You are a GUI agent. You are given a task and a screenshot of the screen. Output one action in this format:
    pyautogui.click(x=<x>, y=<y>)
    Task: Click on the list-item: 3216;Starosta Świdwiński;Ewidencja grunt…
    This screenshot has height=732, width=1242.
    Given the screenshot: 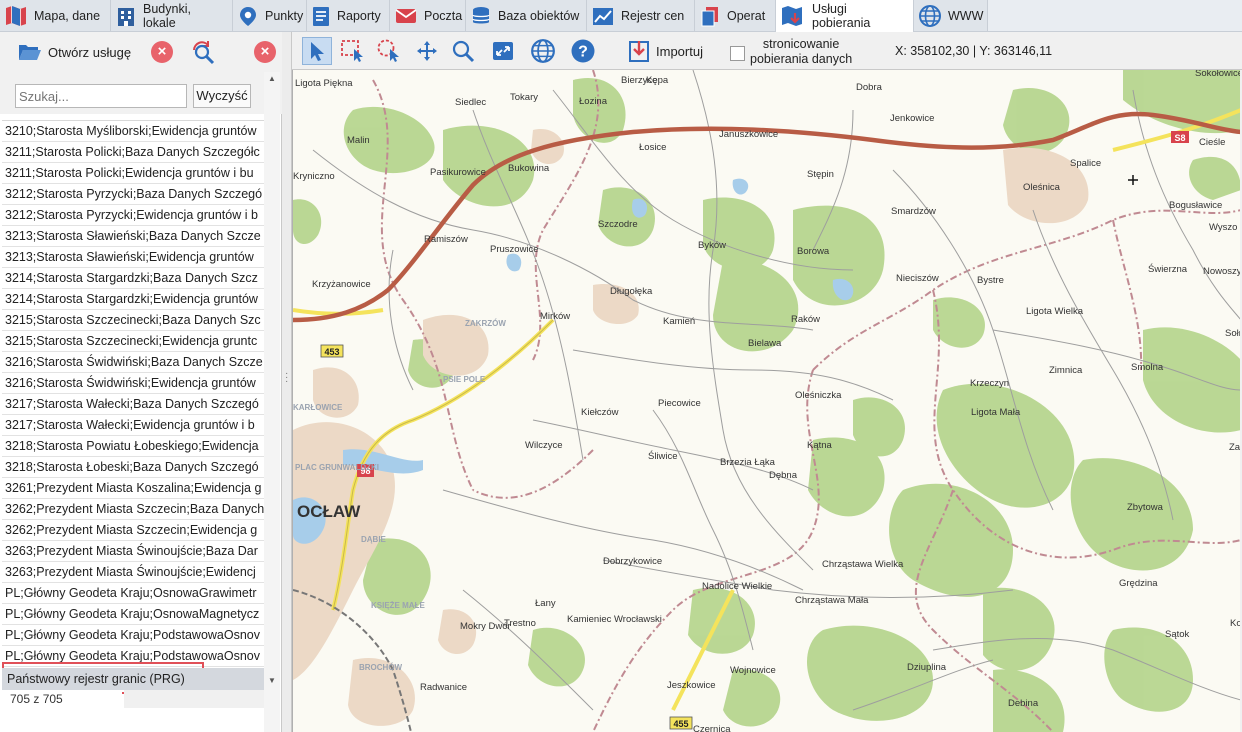 What is the action you would take?
    pyautogui.click(x=133, y=383)
    